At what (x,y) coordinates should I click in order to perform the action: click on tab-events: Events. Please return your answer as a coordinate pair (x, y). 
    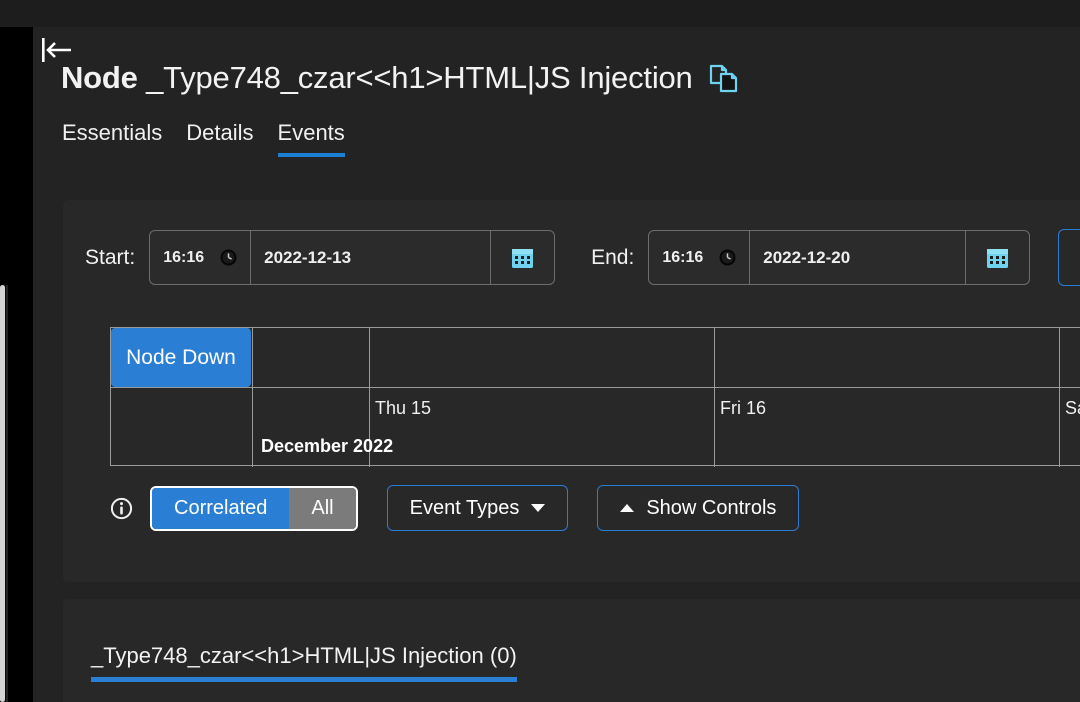
    Looking at the image, I should click on (311, 138).